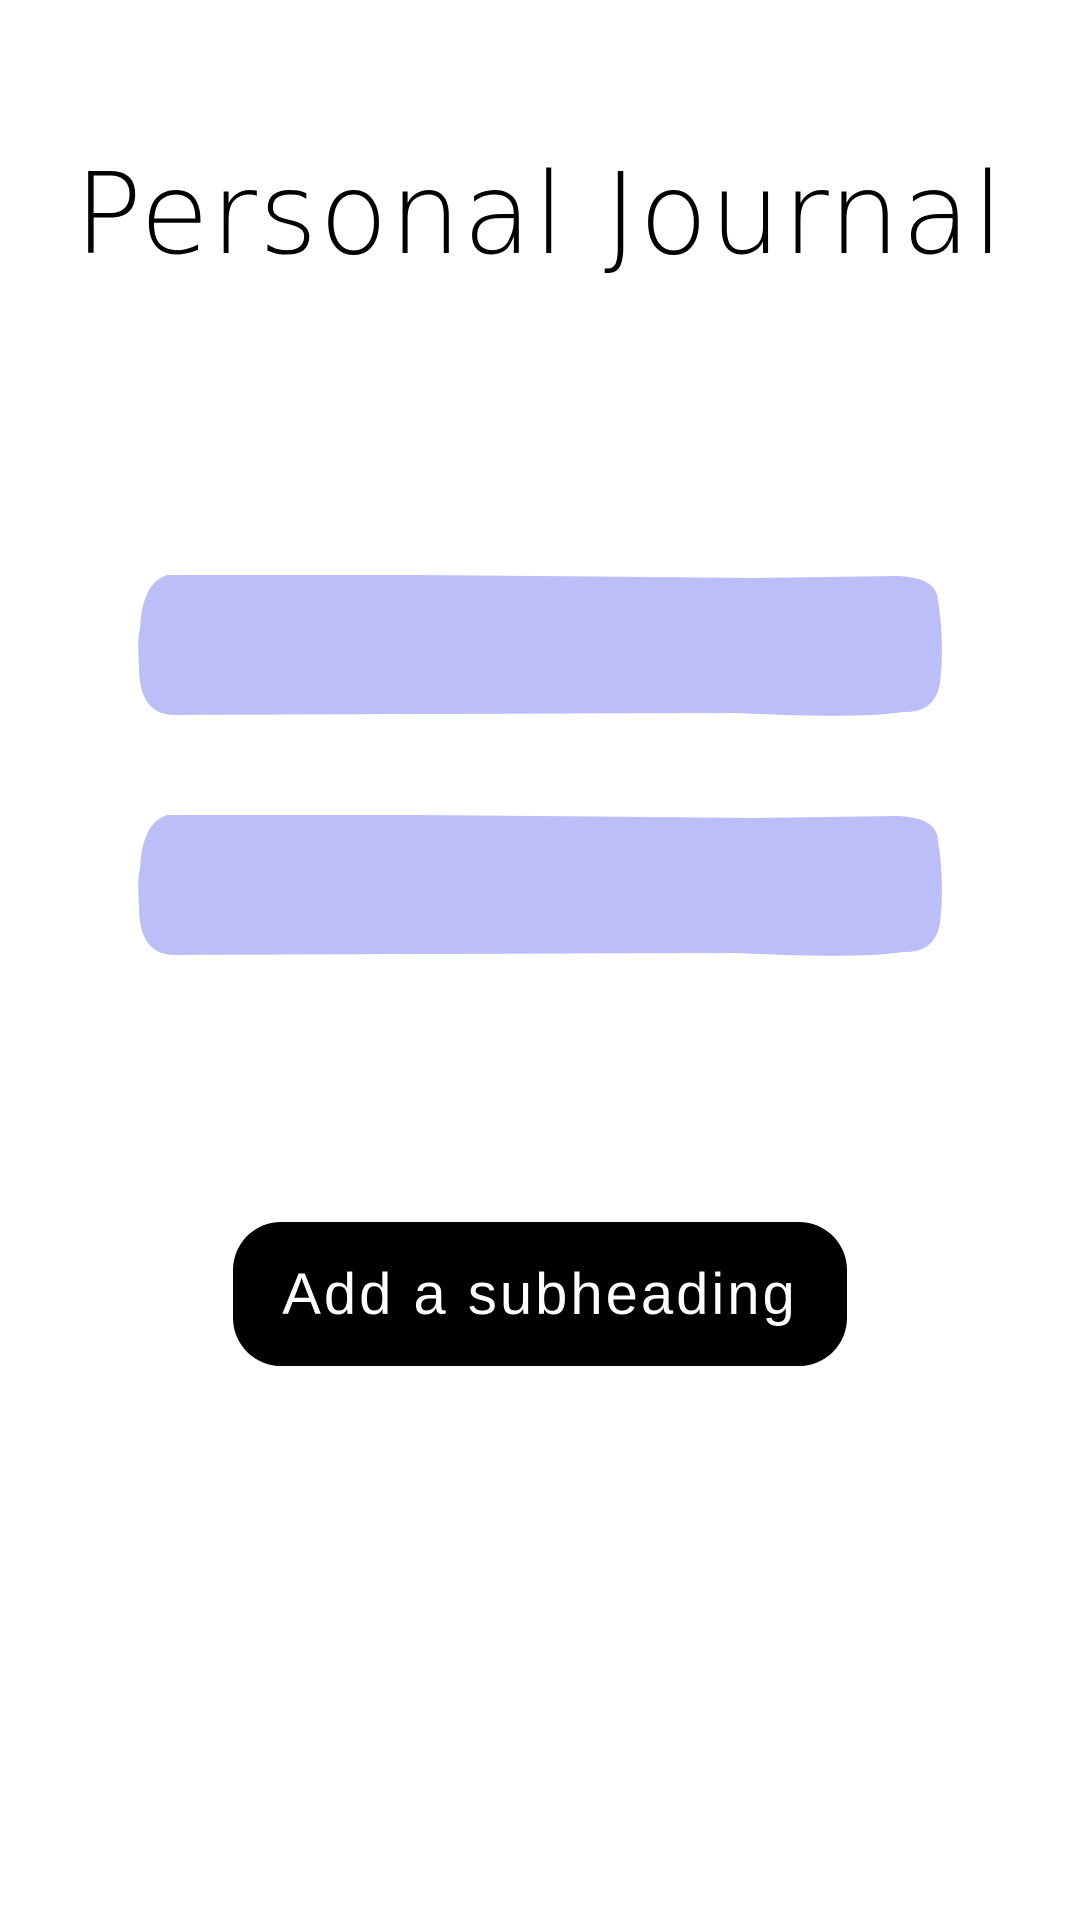 The image size is (1080, 1920). I want to click on add-subheading-button: Add a subheading, so click(540, 1294).